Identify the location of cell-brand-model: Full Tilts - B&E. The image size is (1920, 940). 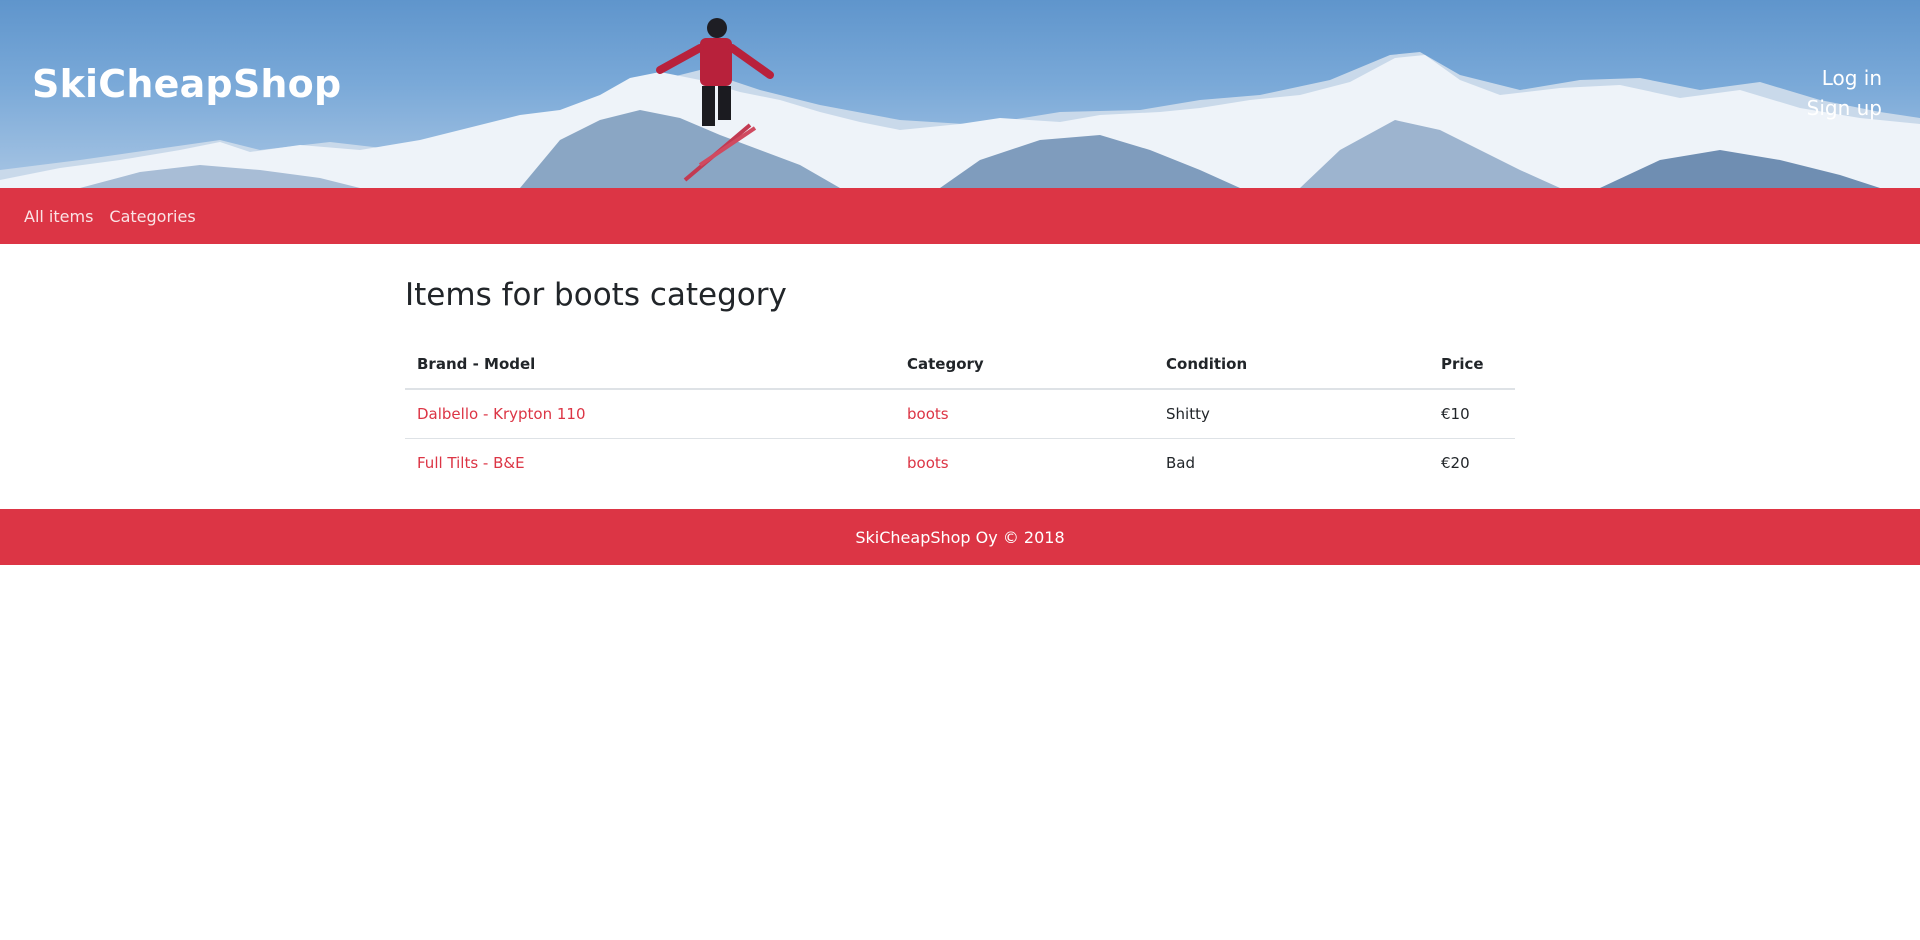
(650, 463).